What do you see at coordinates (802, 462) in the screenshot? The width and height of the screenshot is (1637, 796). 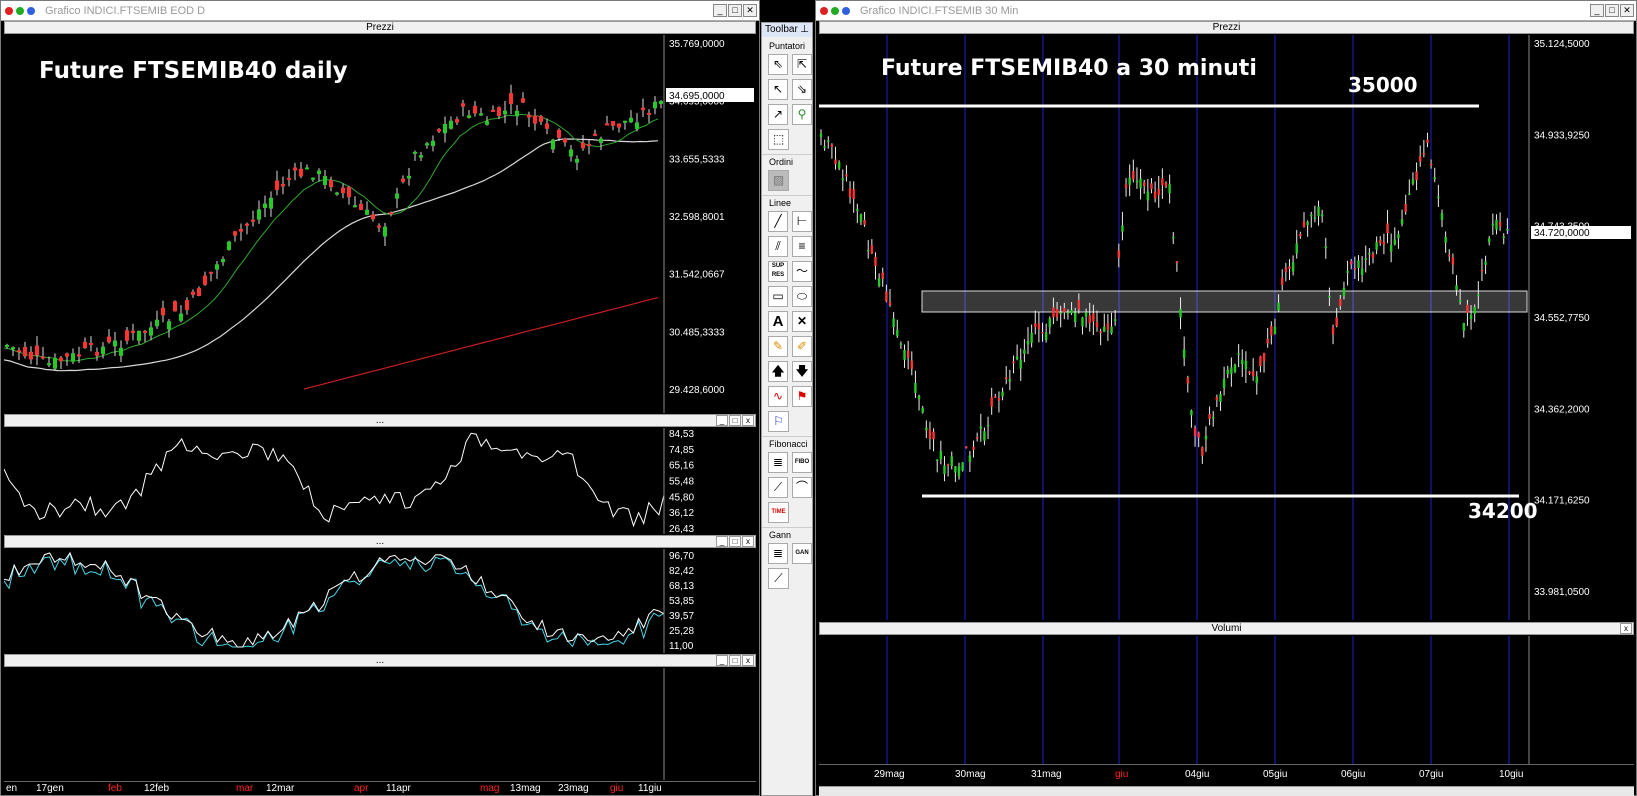 I see `fibo-label-icon: FIBO` at bounding box center [802, 462].